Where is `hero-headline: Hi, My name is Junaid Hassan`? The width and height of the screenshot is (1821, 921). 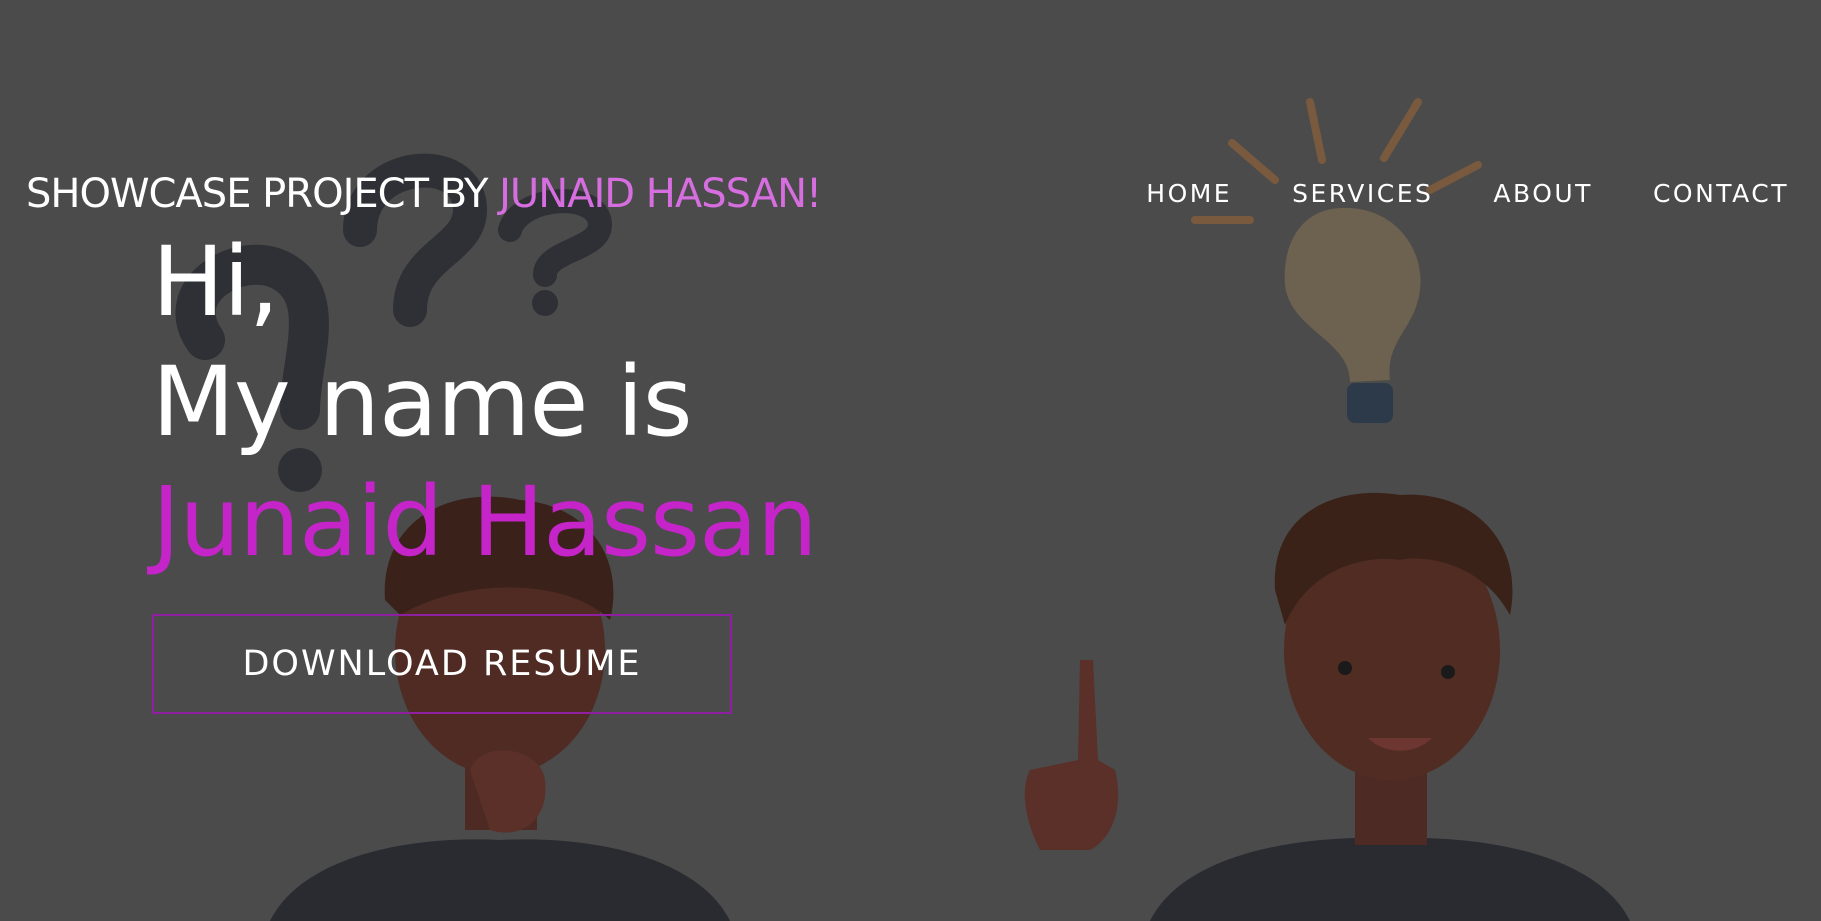
hero-headline: Hi, My name is Junaid Hassan is located at coordinates (485, 402).